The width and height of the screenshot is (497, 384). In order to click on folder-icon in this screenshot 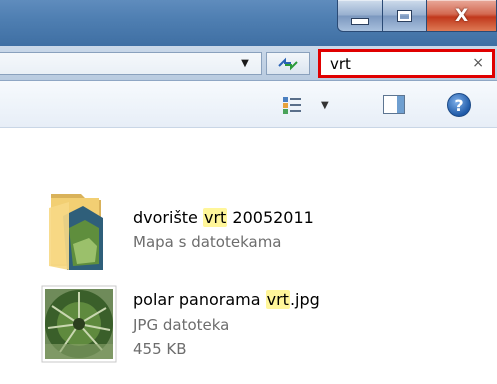, I will do `click(76, 232)`.